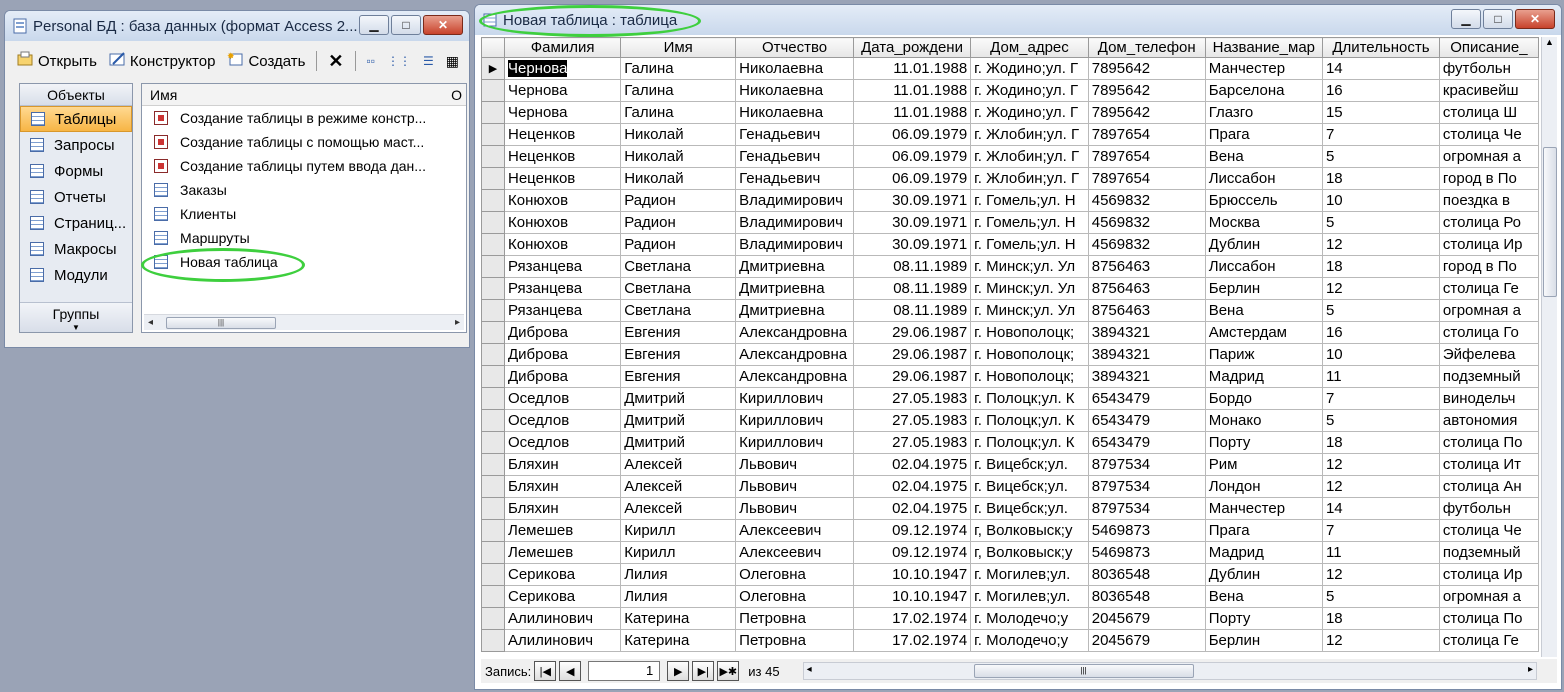 This screenshot has width=1564, height=692. I want to click on table-cell: столица Че, so click(1488, 530).